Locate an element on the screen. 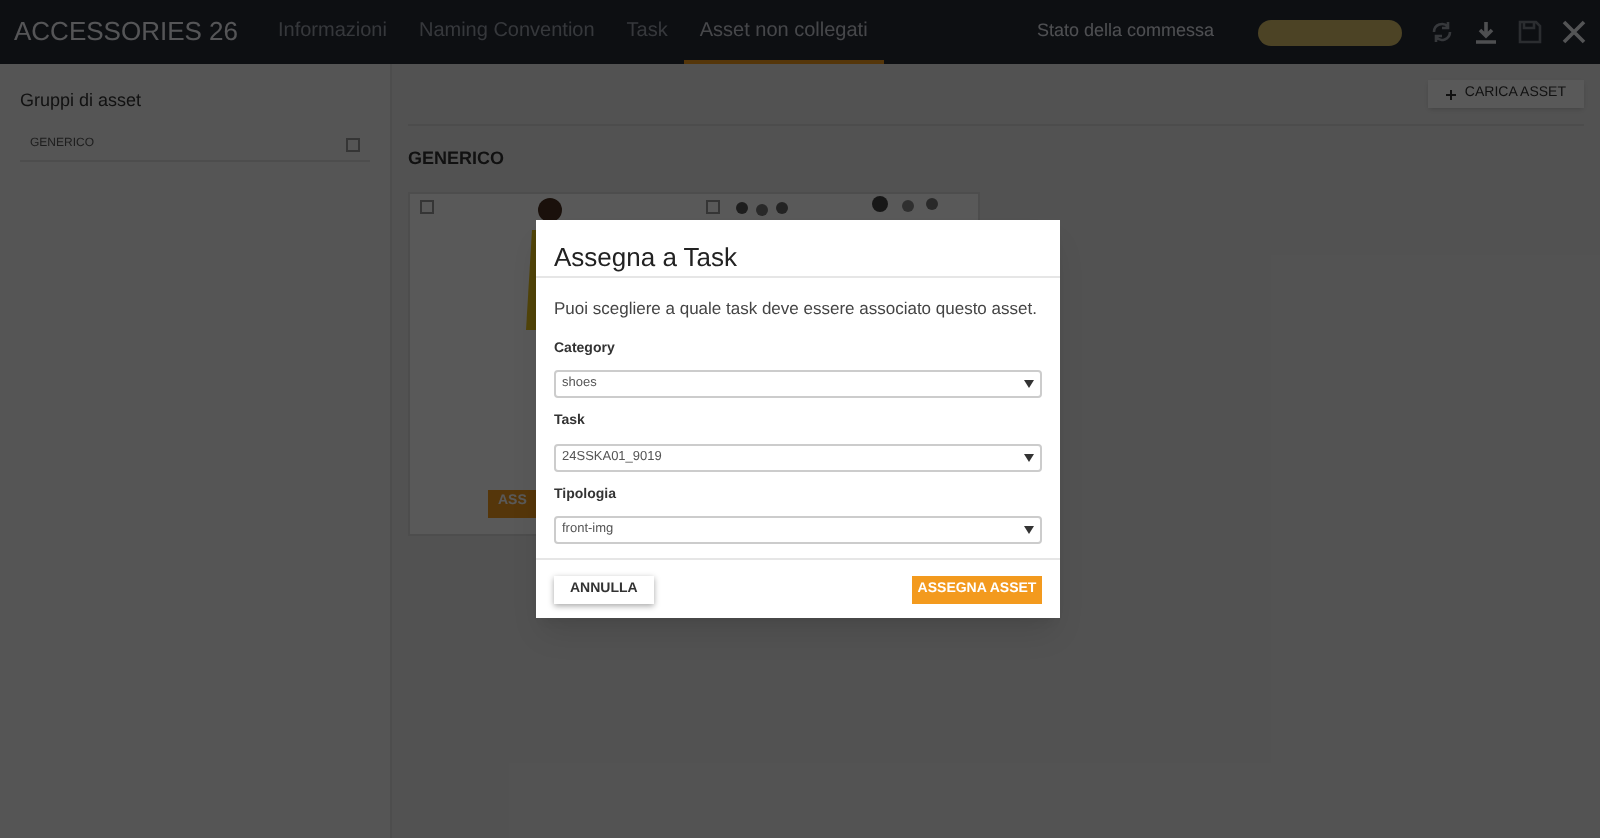  status-label: Stato della commessa is located at coordinates (1125, 31).